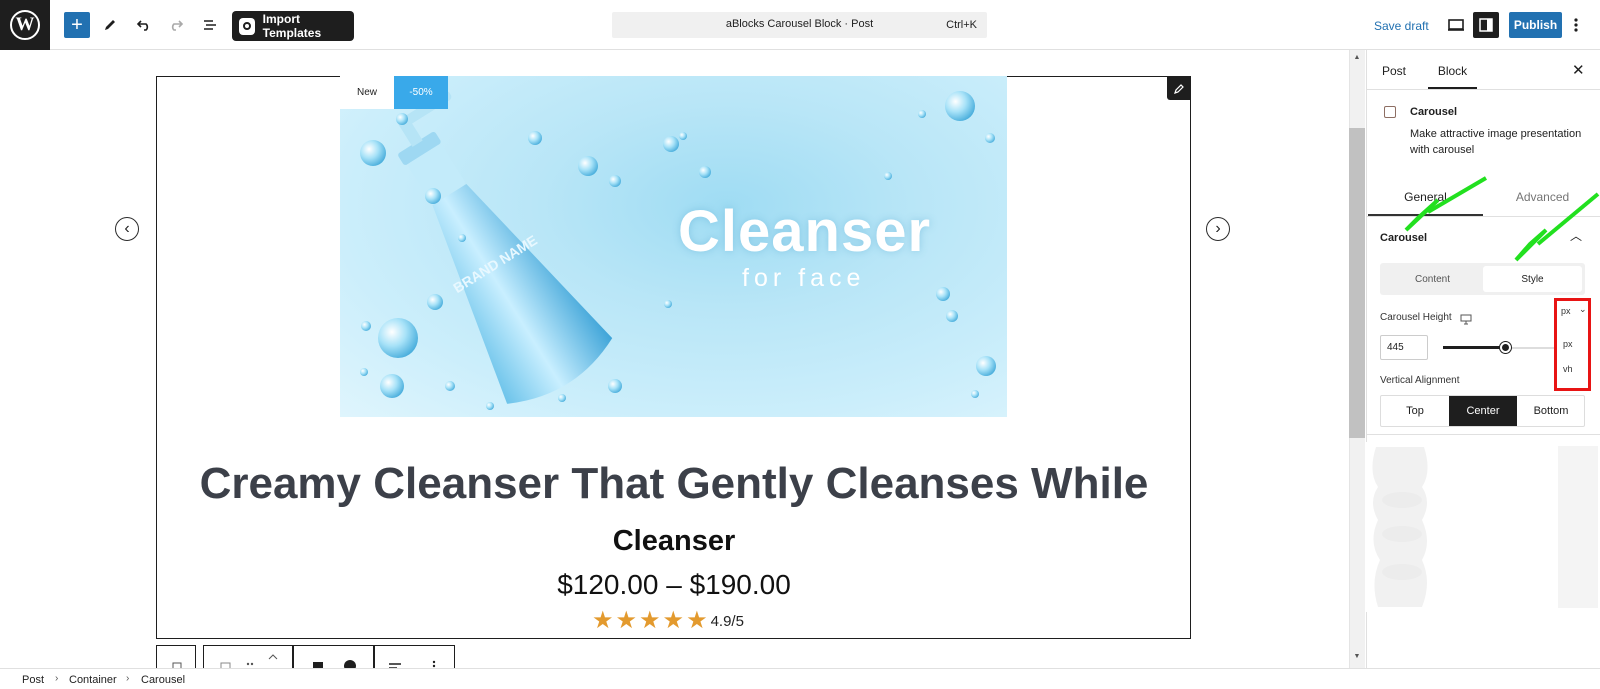 This screenshot has width=1600, height=689. What do you see at coordinates (1483, 527) in the screenshot?
I see `loading-placeholder` at bounding box center [1483, 527].